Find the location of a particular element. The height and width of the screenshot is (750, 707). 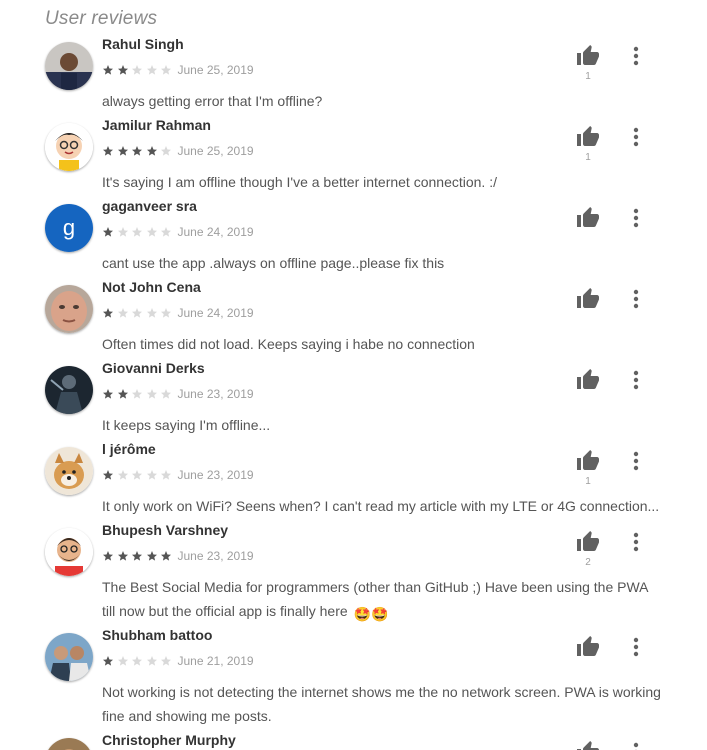

review-meta: June 24, 2019 is located at coordinates (178, 313).